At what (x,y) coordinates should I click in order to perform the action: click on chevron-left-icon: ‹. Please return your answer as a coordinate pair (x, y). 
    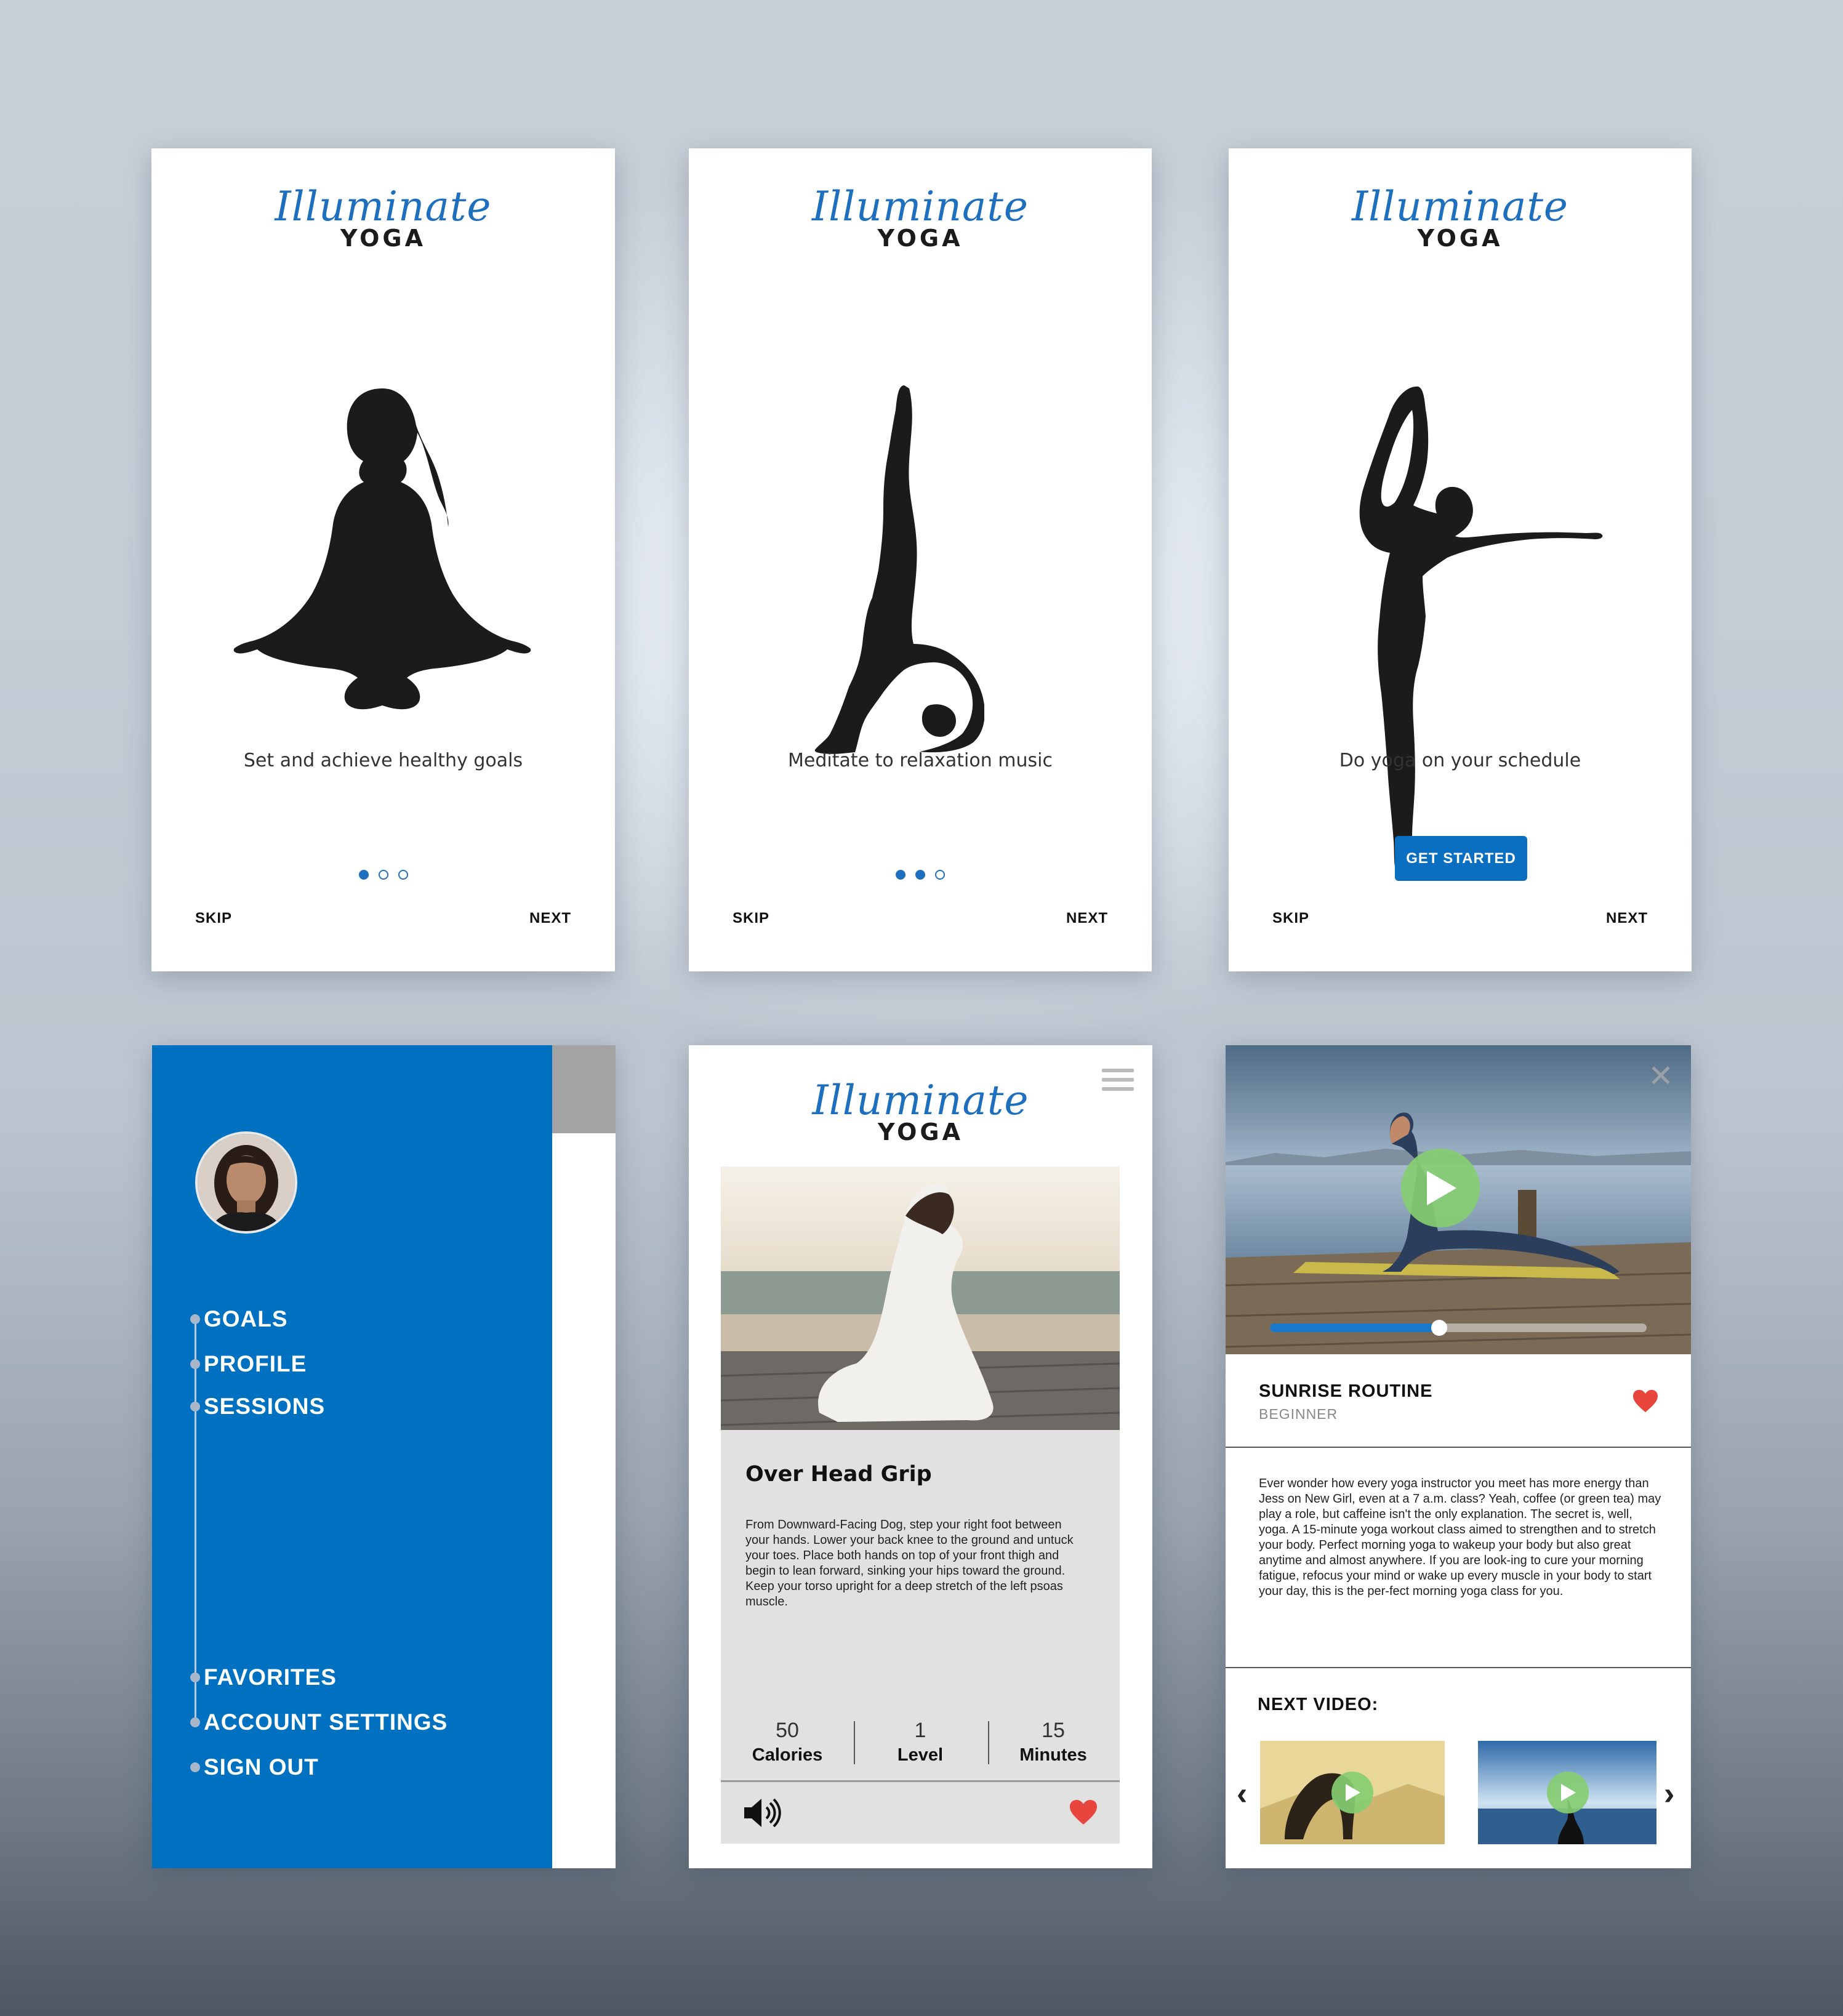
    Looking at the image, I should click on (1242, 1794).